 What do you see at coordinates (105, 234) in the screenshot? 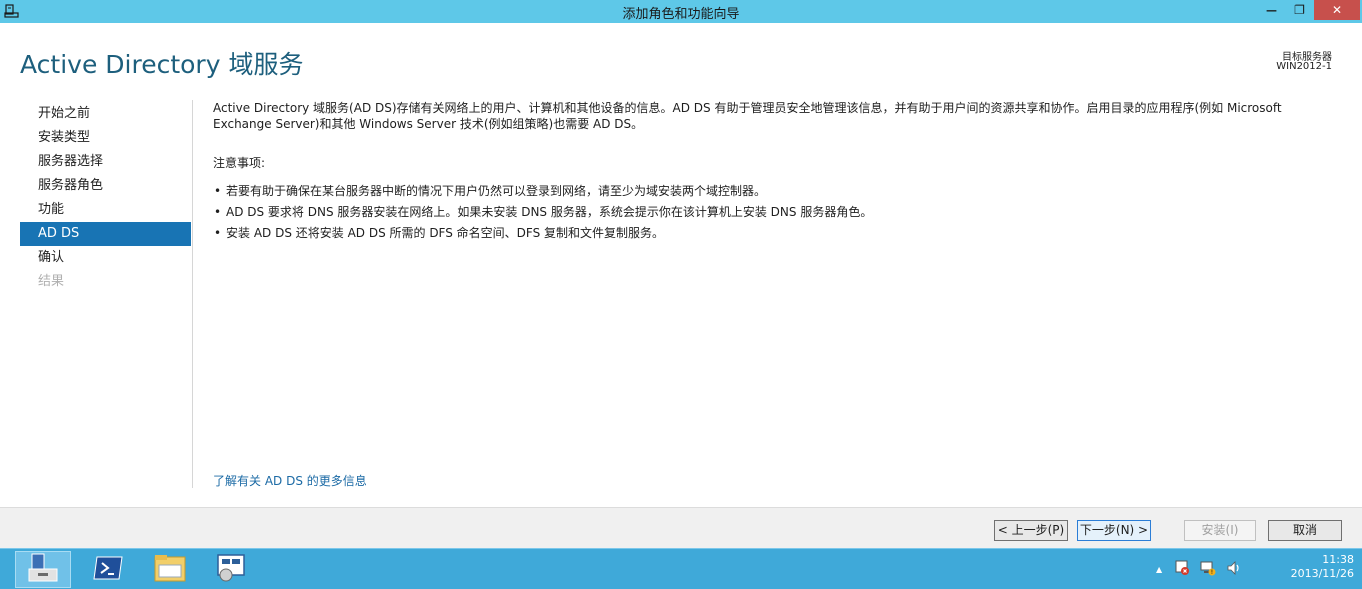
I see `nav-item-ad-ds: AD DS` at bounding box center [105, 234].